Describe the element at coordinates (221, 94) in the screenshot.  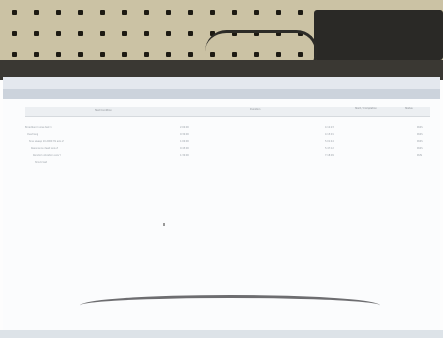
I see `window-toolbar` at that location.